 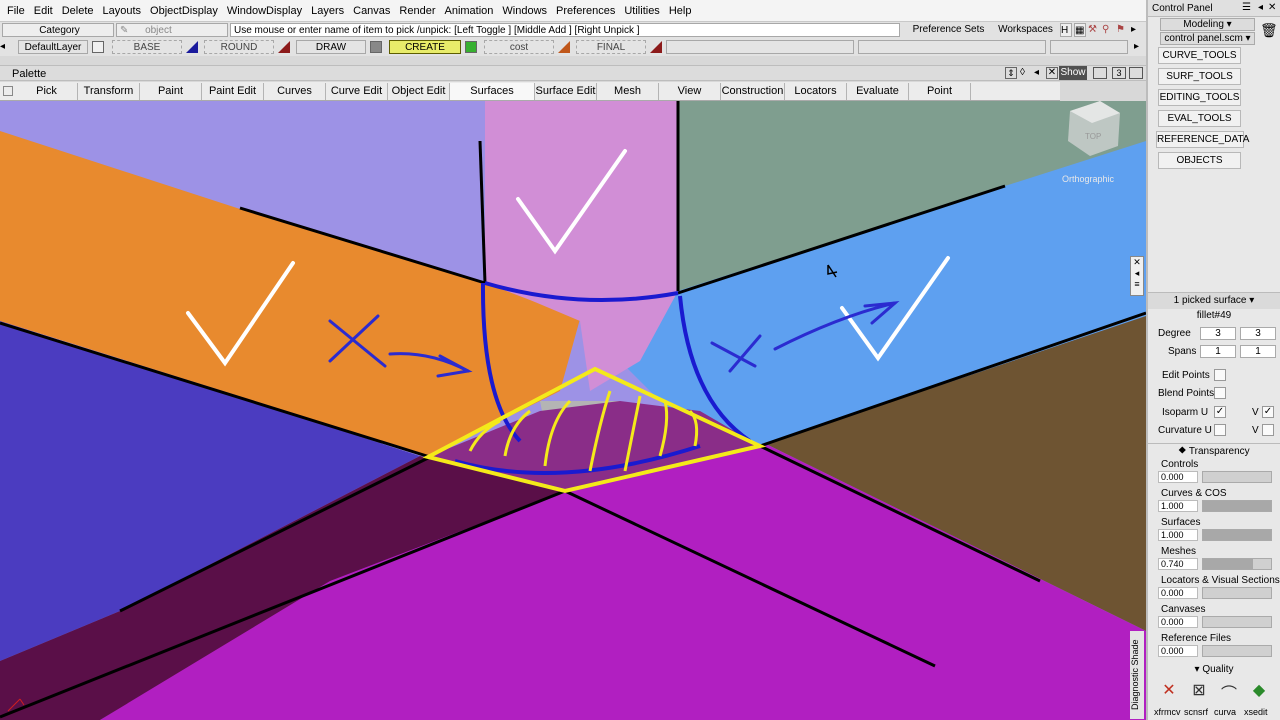 I want to click on tab-transform: Transform, so click(x=109, y=91).